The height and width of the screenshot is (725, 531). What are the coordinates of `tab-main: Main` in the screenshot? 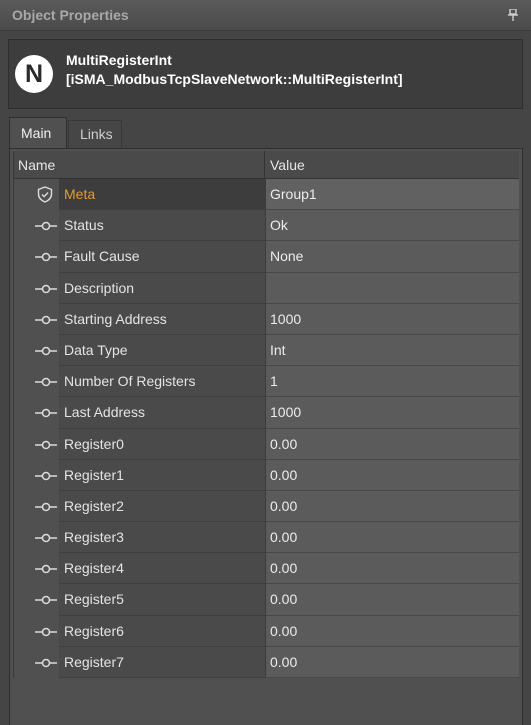 It's located at (38, 133).